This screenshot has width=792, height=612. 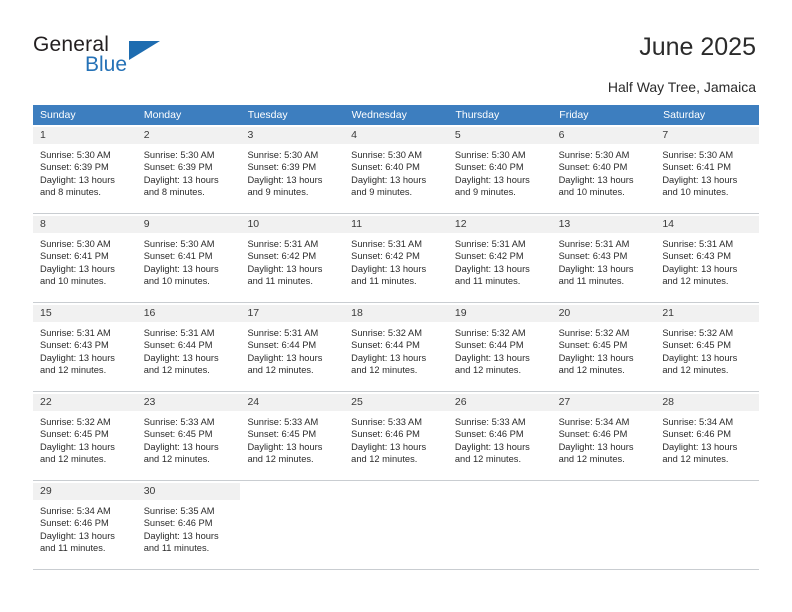 What do you see at coordinates (460, 224) in the screenshot?
I see `day-number: 12` at bounding box center [460, 224].